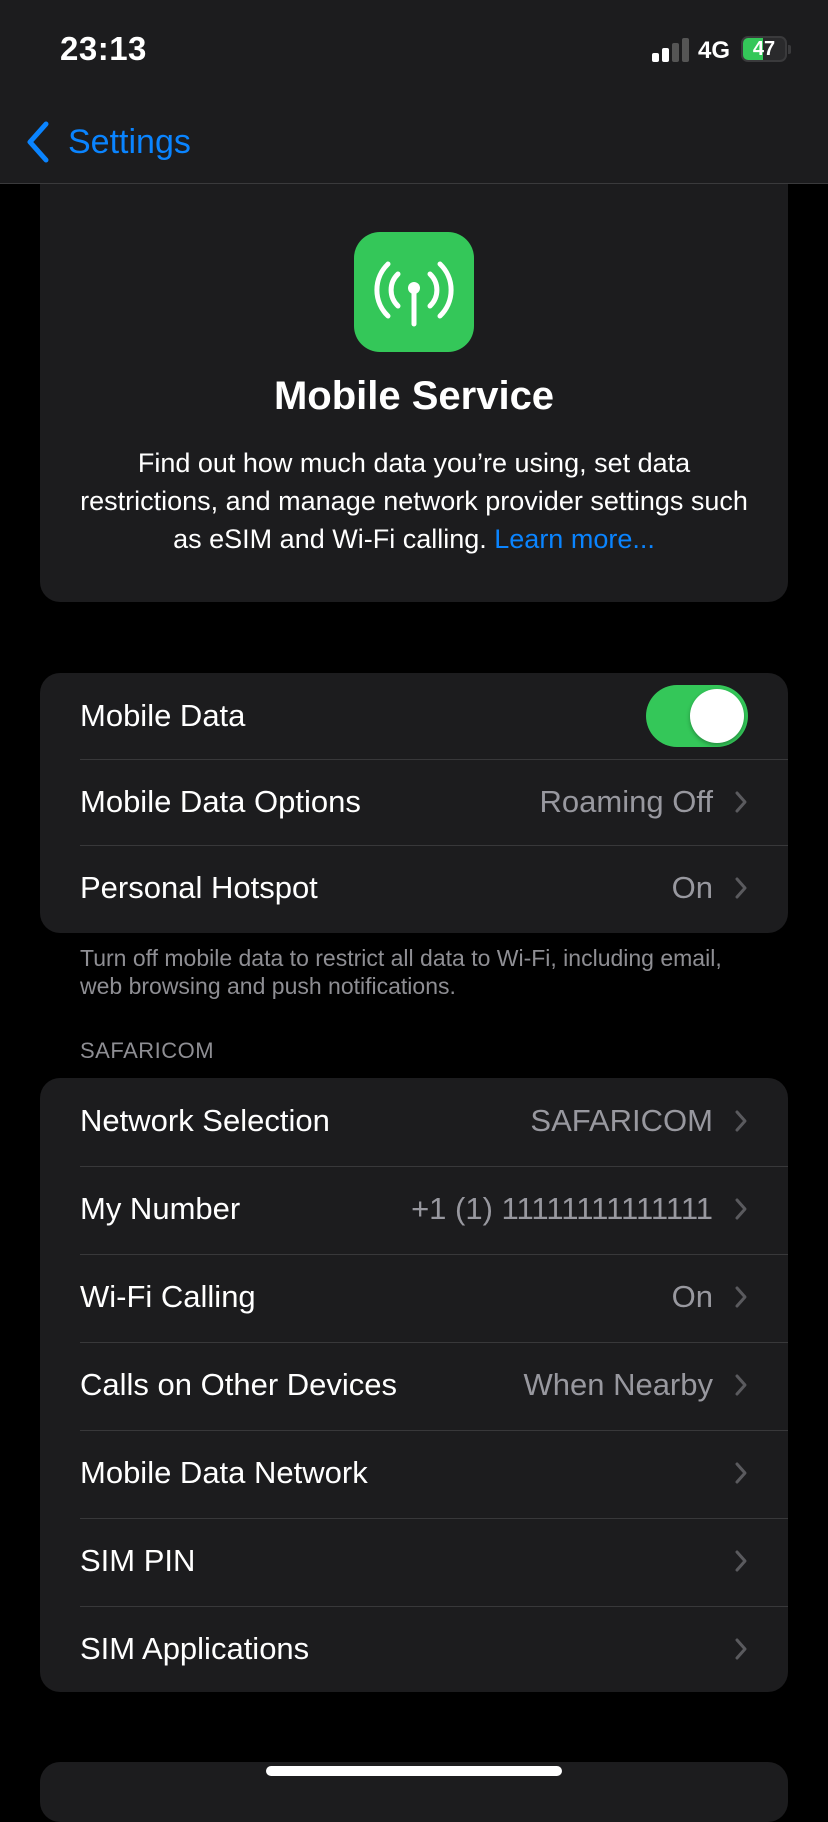  What do you see at coordinates (414, 1649) in the screenshot?
I see `sim-applications-row: SIM Applications` at bounding box center [414, 1649].